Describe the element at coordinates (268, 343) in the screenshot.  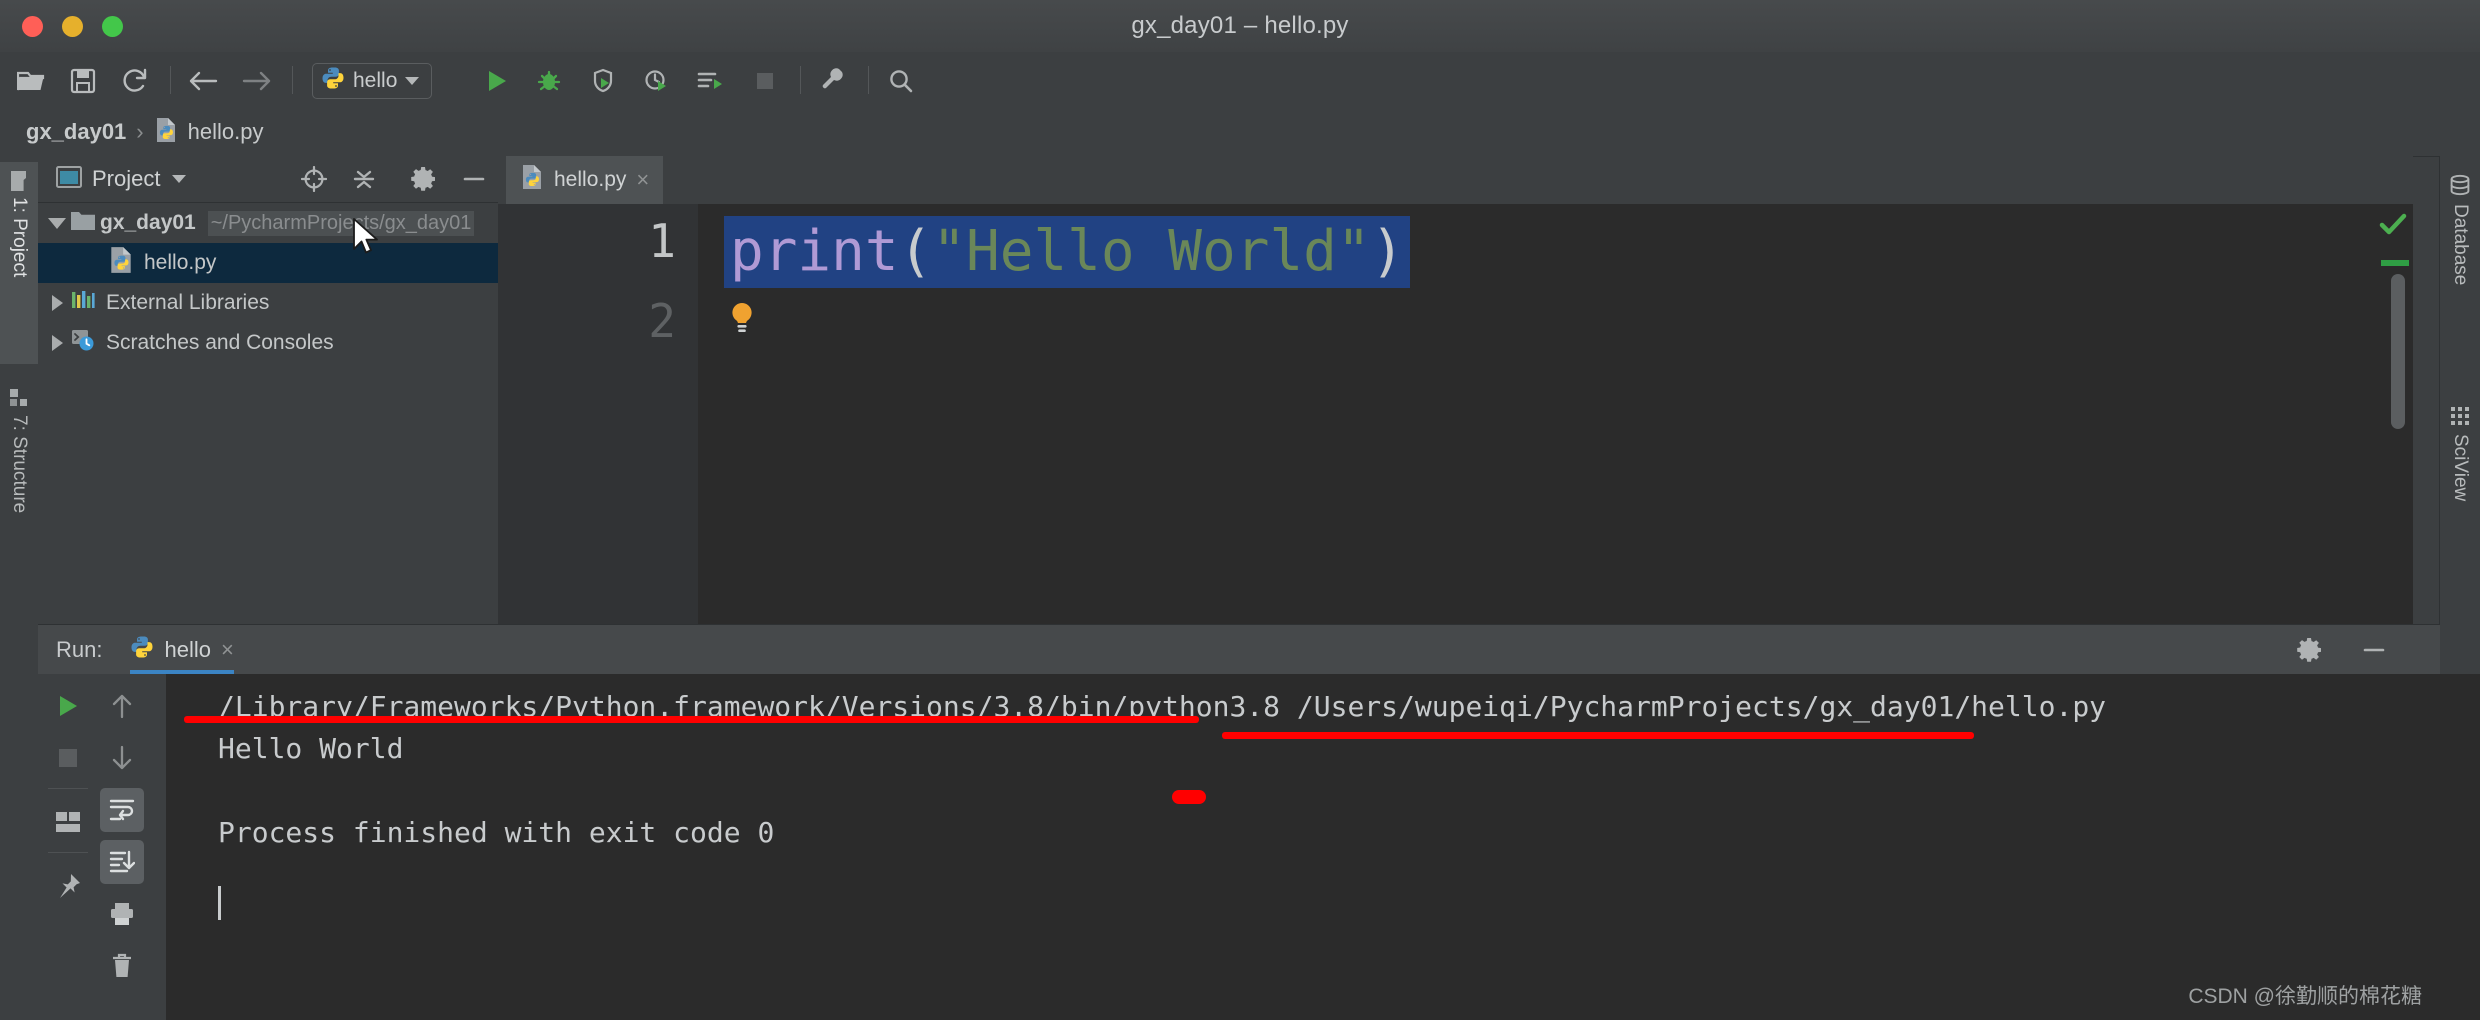
I see `tree-row: Scratches and Consoles` at that location.